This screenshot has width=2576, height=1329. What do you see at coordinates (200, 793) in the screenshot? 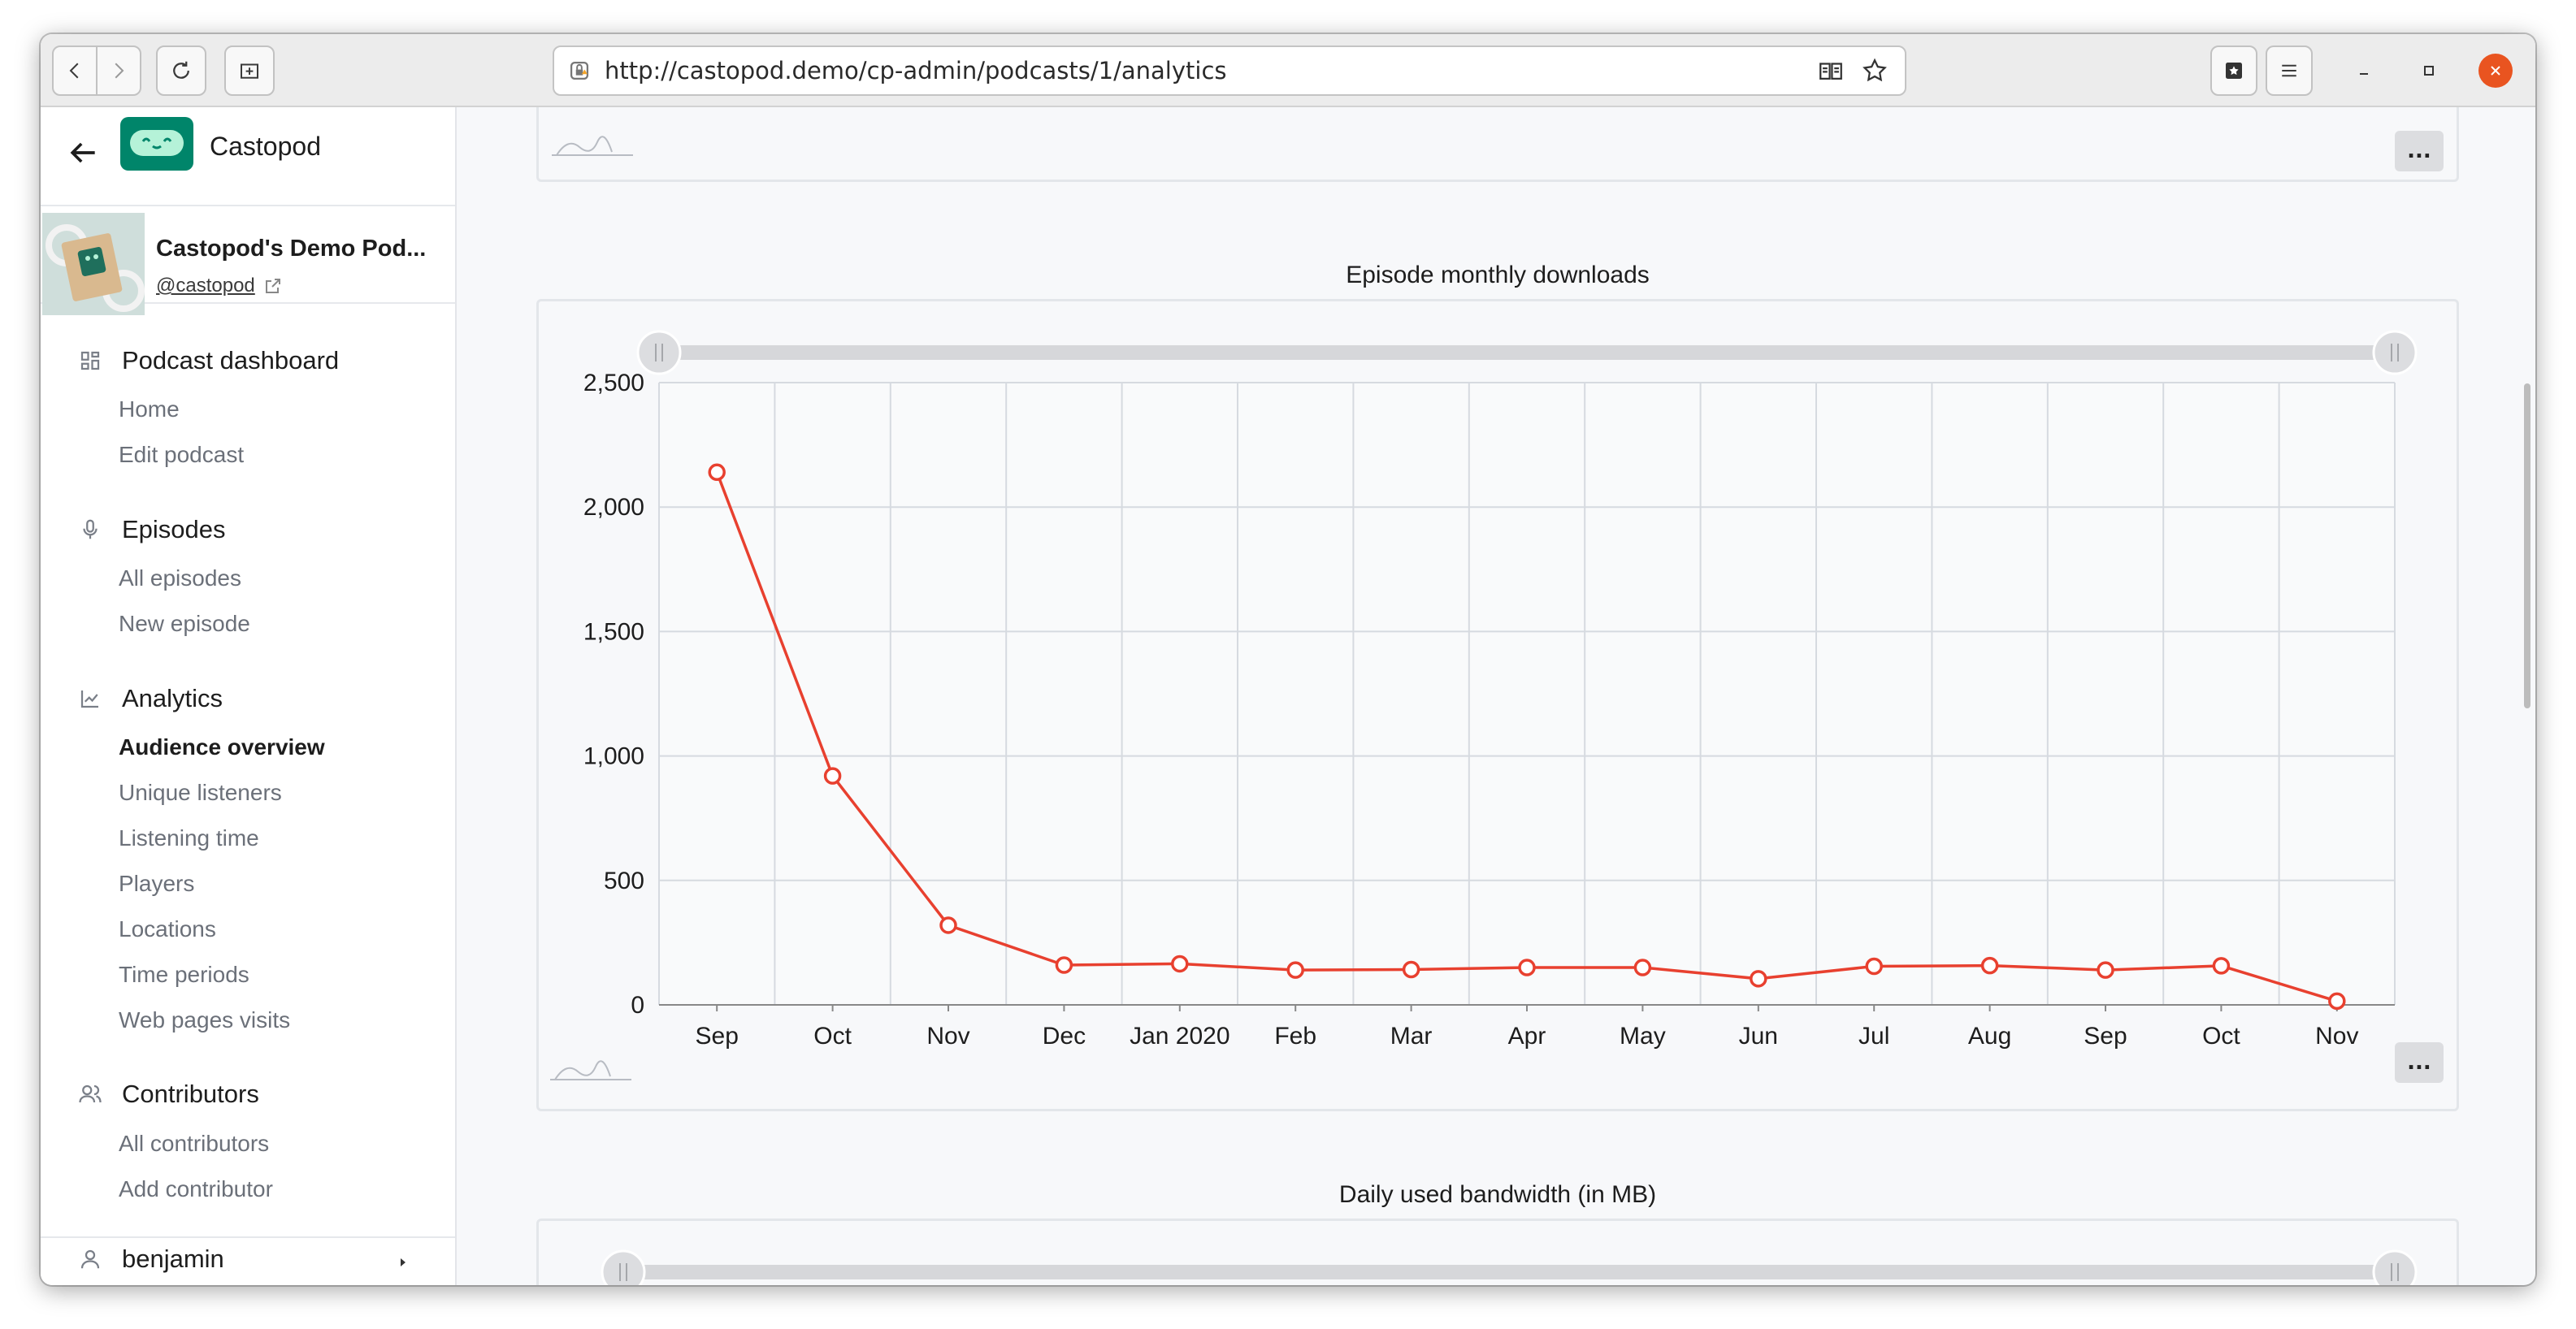
I see `nav-item-unique-listeners: Unique listeners` at bounding box center [200, 793].